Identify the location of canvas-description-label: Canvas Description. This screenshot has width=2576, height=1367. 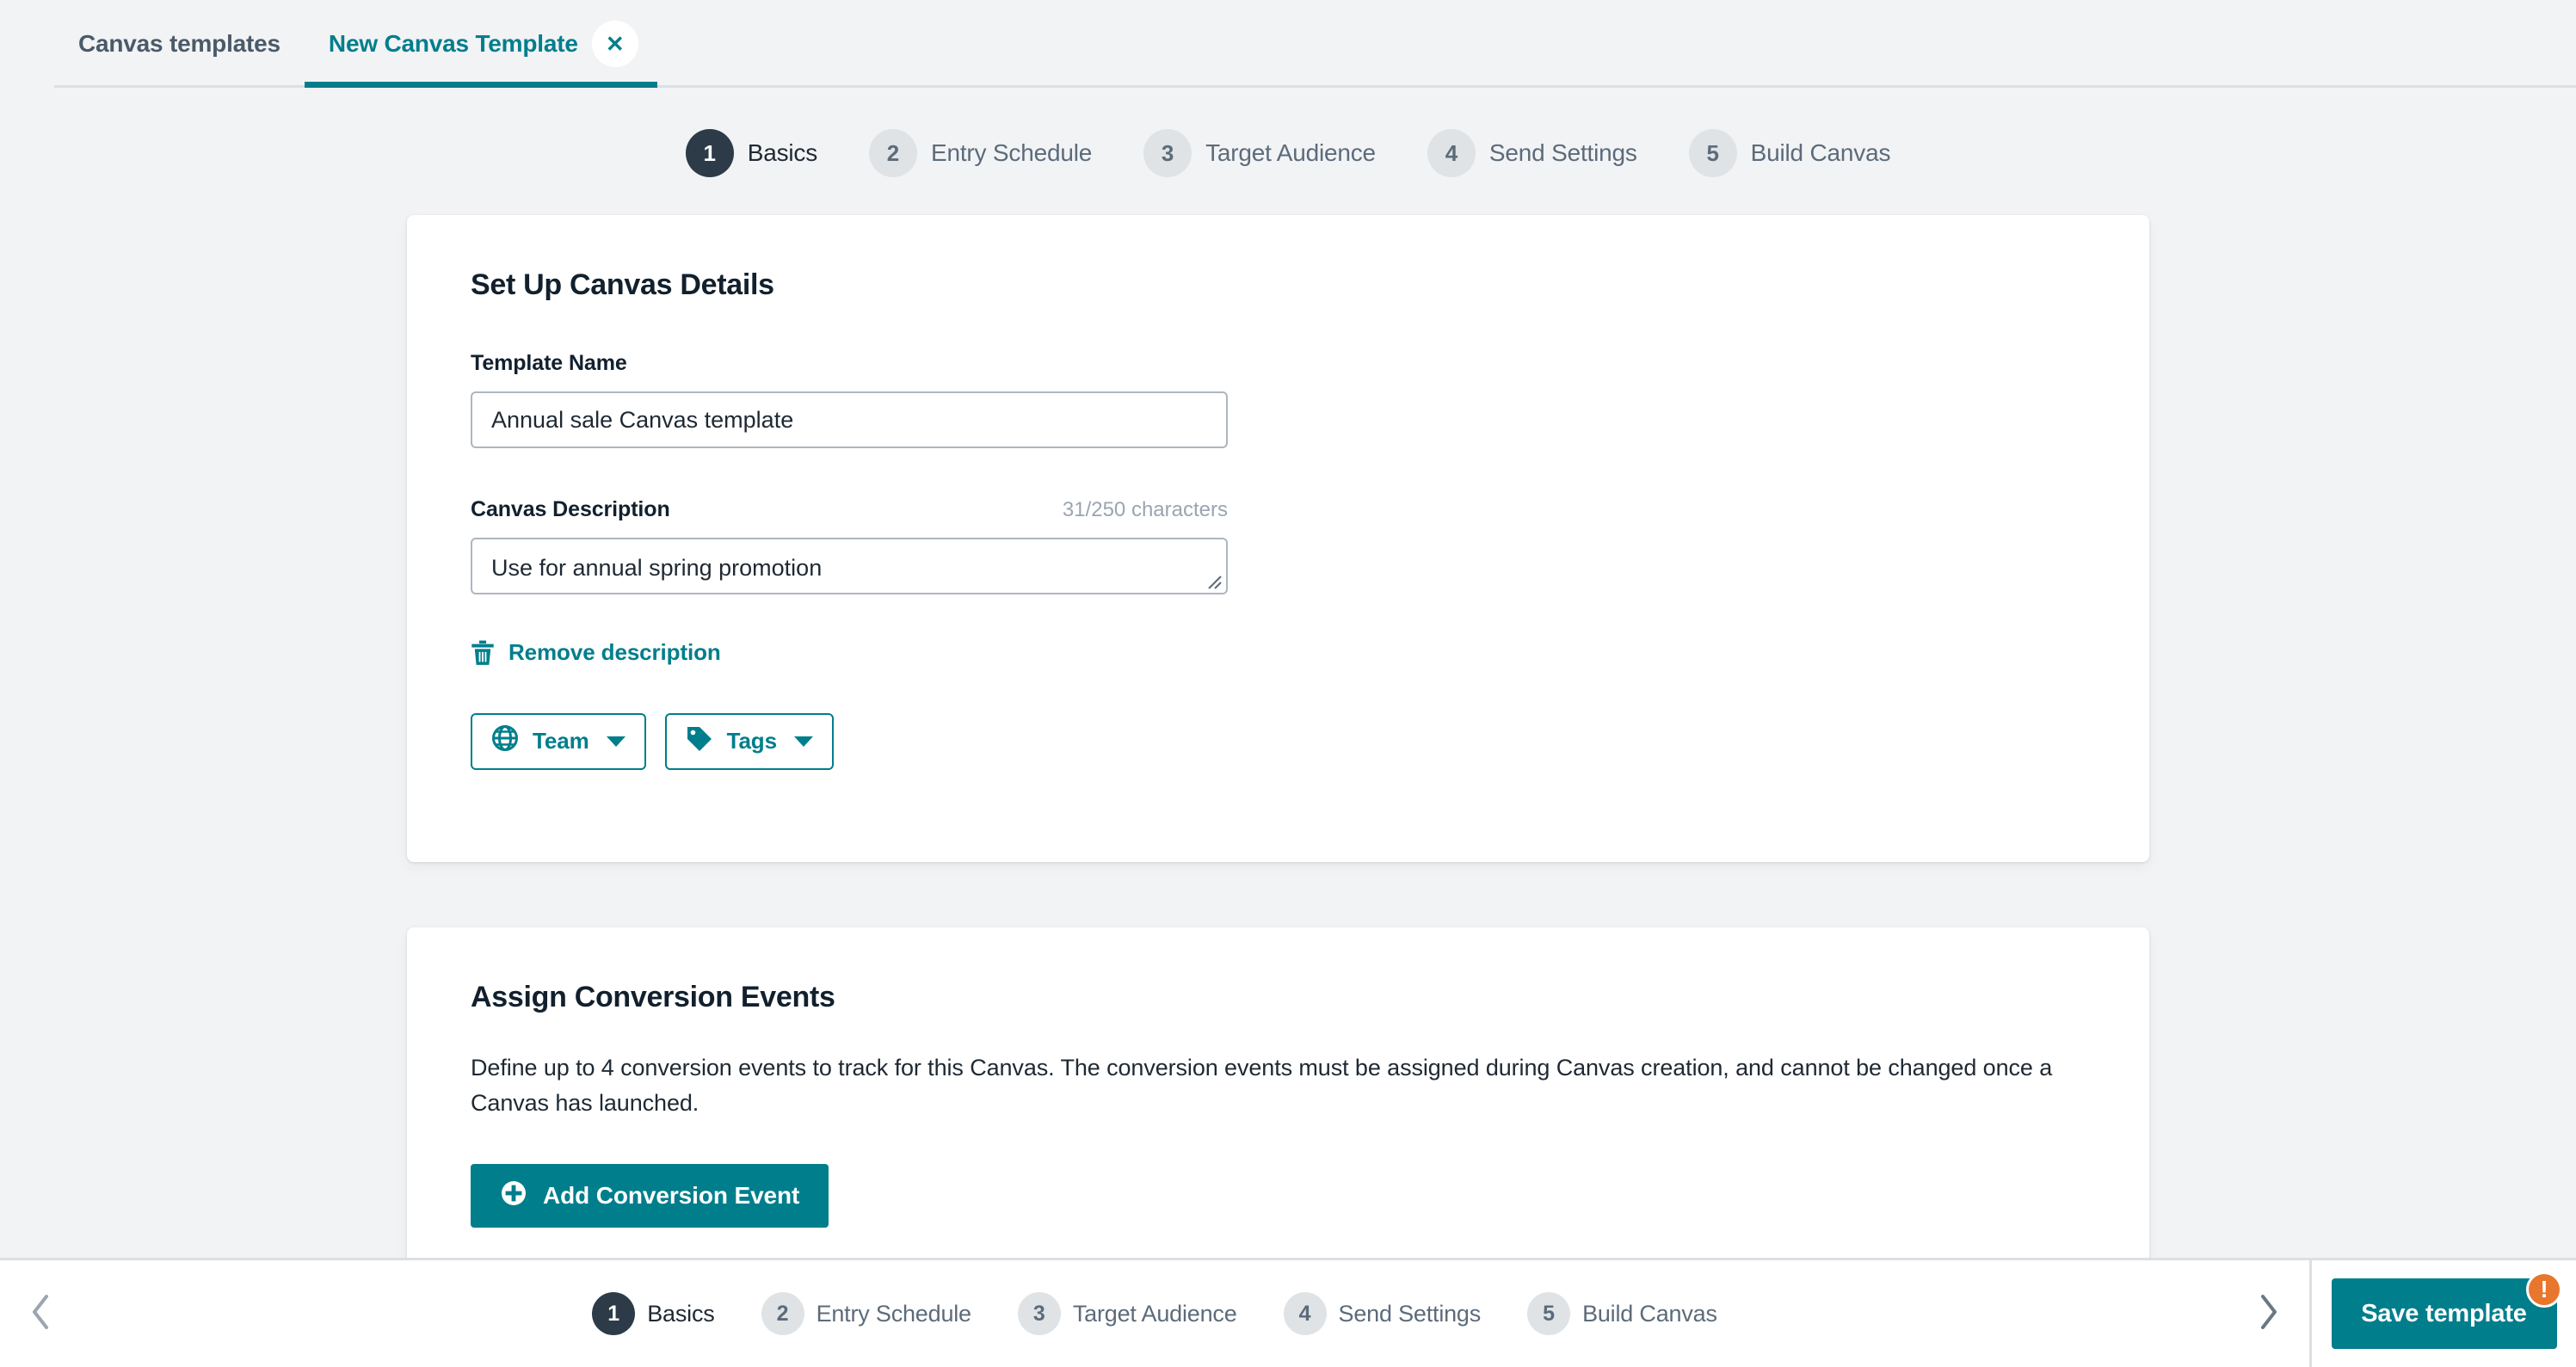
(570, 509).